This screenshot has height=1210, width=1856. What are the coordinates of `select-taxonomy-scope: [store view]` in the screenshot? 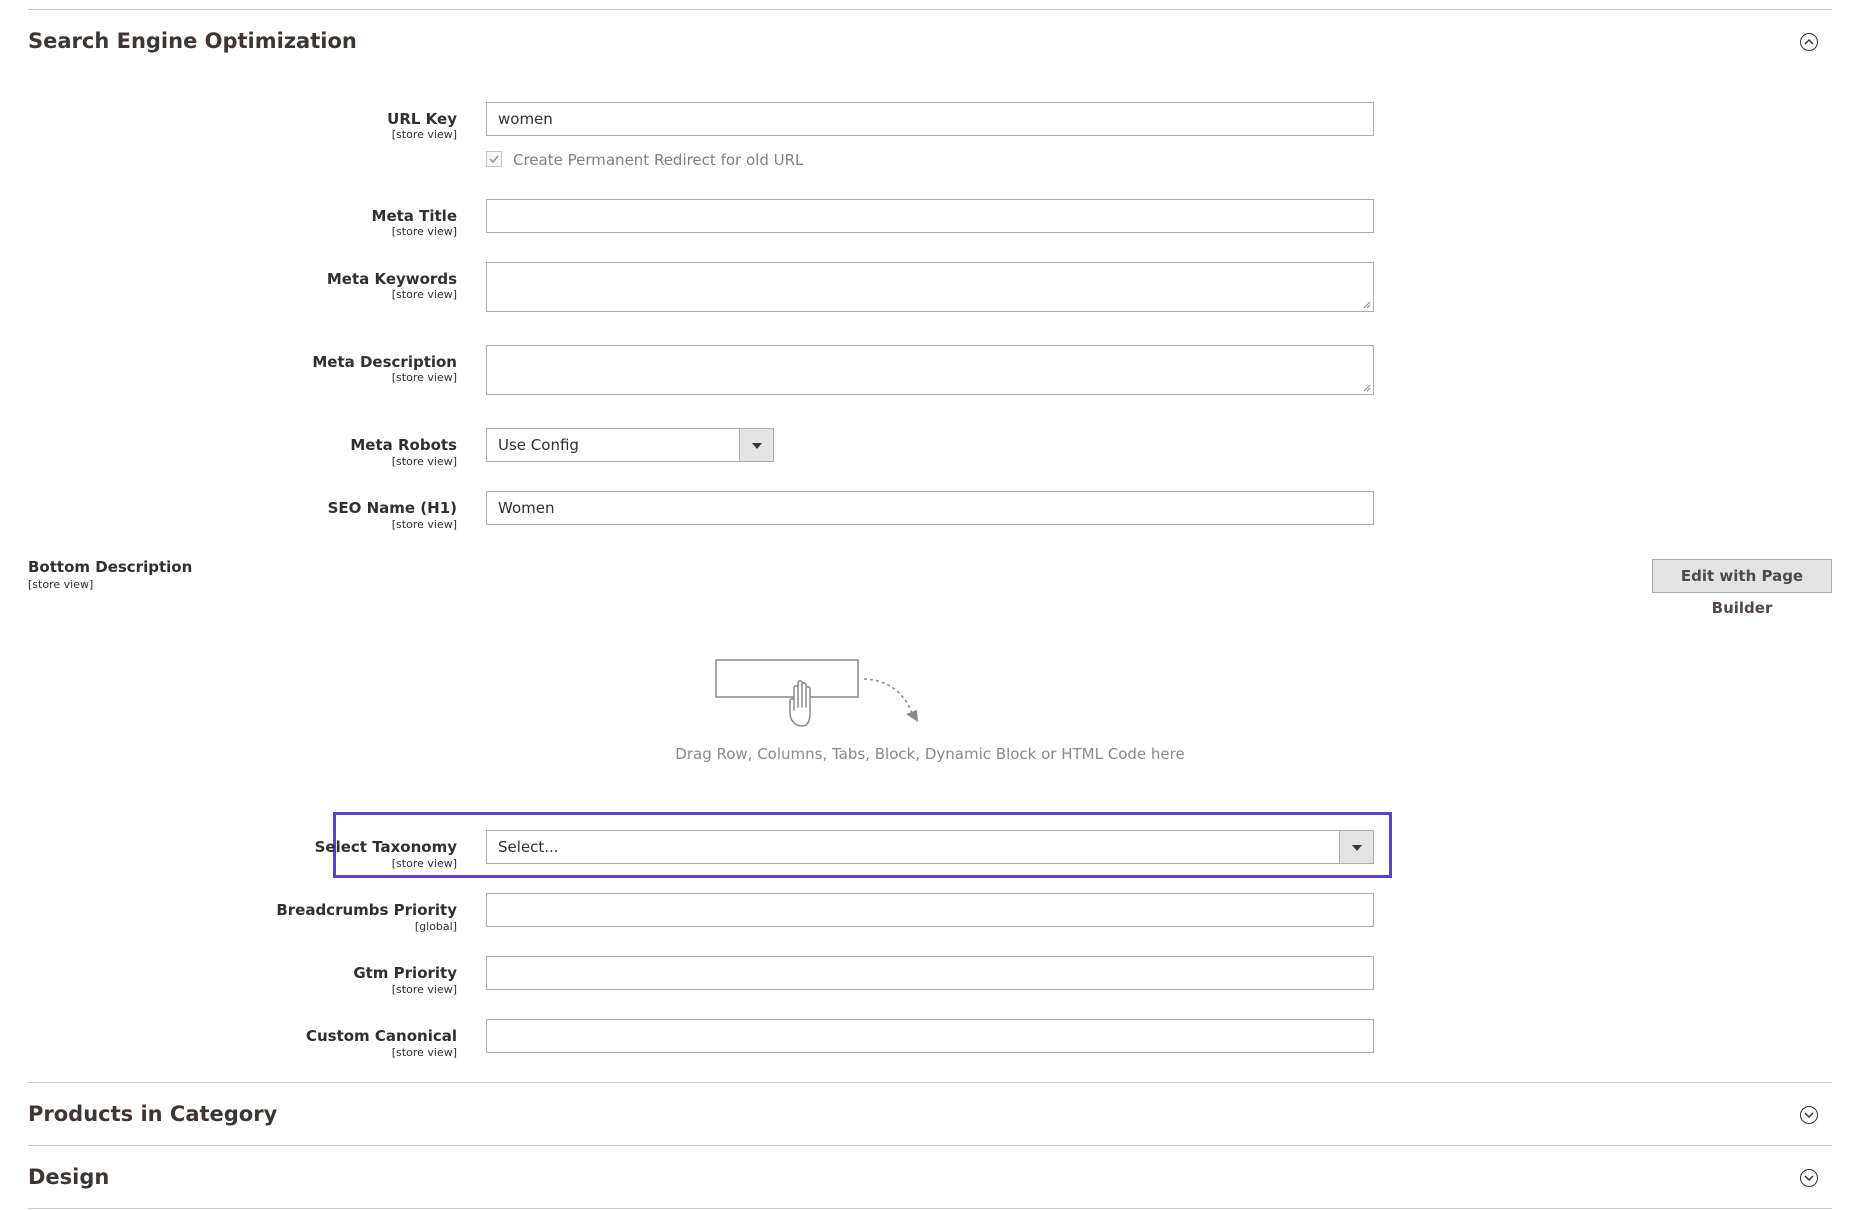 It's located at (424, 863).